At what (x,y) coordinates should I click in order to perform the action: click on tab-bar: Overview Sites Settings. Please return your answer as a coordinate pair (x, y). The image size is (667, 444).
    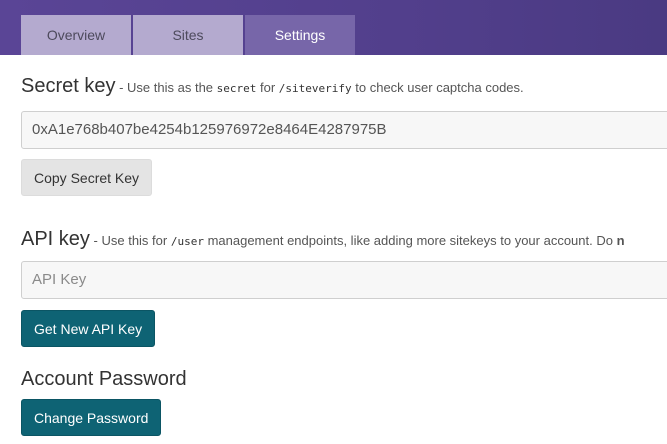
    Looking at the image, I should click on (189, 35).